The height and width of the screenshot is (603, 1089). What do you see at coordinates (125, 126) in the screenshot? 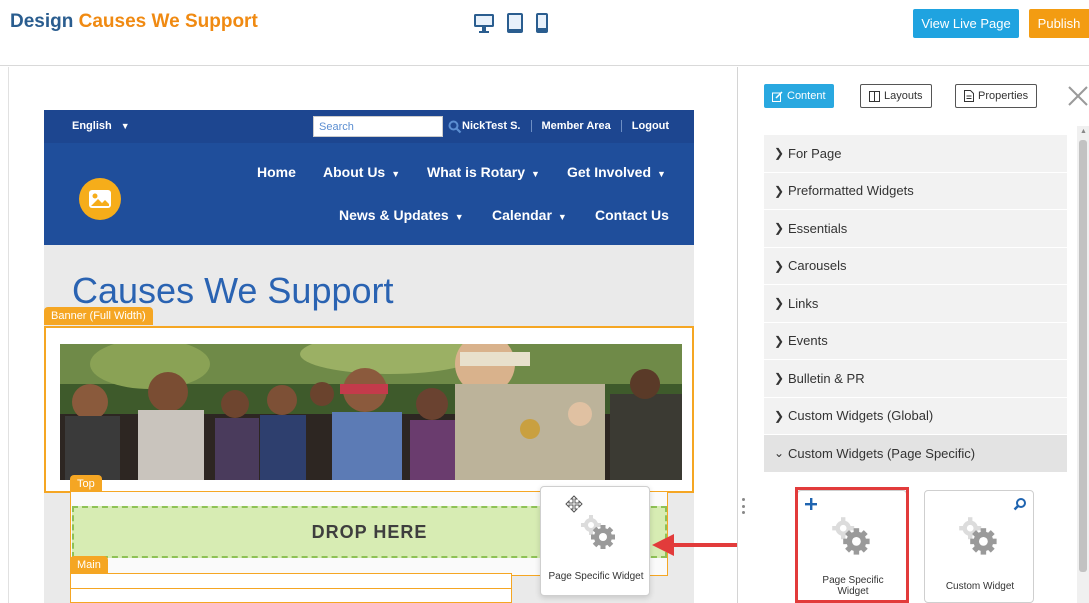
I see `chevron-down-icon: ▼` at bounding box center [125, 126].